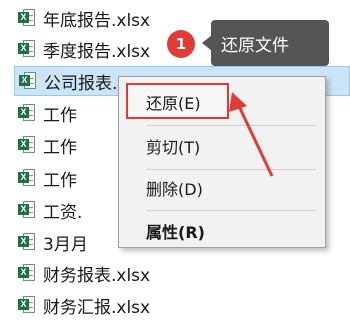  What do you see at coordinates (181, 44) in the screenshot?
I see `step-number-badge: 1` at bounding box center [181, 44].